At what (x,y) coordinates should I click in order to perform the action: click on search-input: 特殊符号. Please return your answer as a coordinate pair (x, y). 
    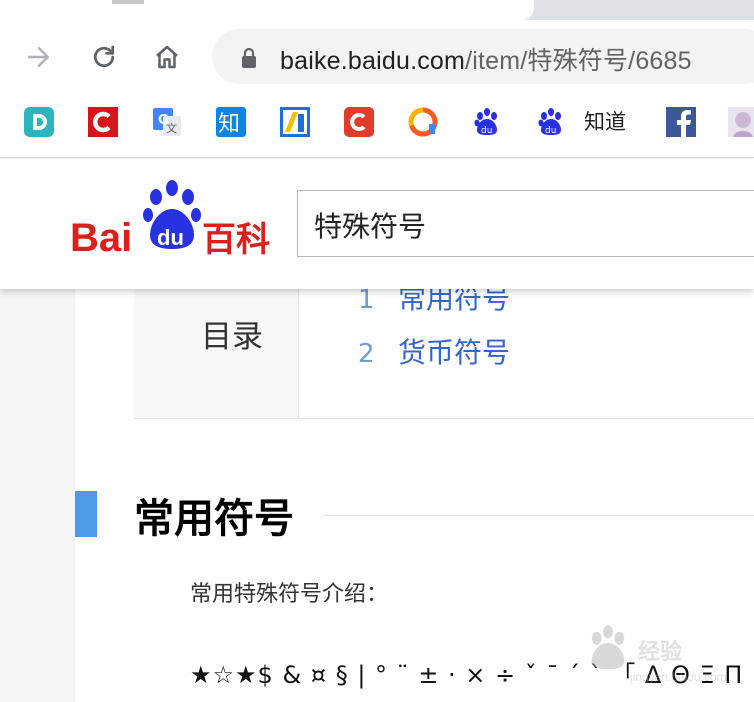
    Looking at the image, I should click on (525, 223).